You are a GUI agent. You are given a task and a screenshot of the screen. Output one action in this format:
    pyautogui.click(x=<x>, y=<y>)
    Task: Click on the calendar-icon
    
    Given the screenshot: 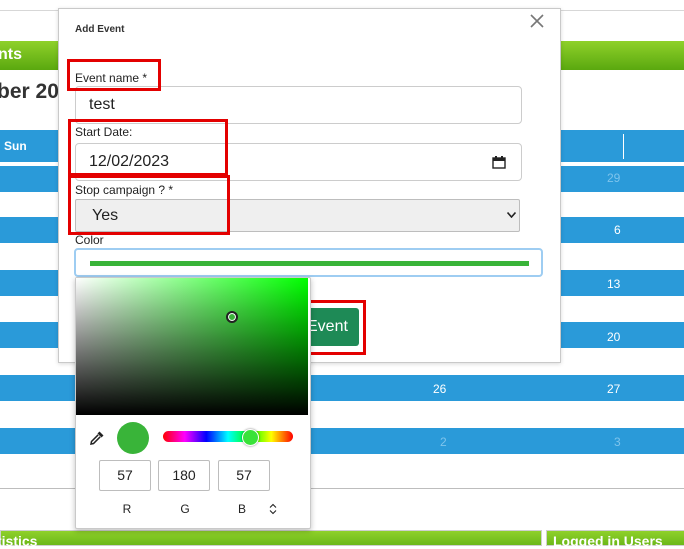 What is the action you would take?
    pyautogui.click(x=499, y=162)
    